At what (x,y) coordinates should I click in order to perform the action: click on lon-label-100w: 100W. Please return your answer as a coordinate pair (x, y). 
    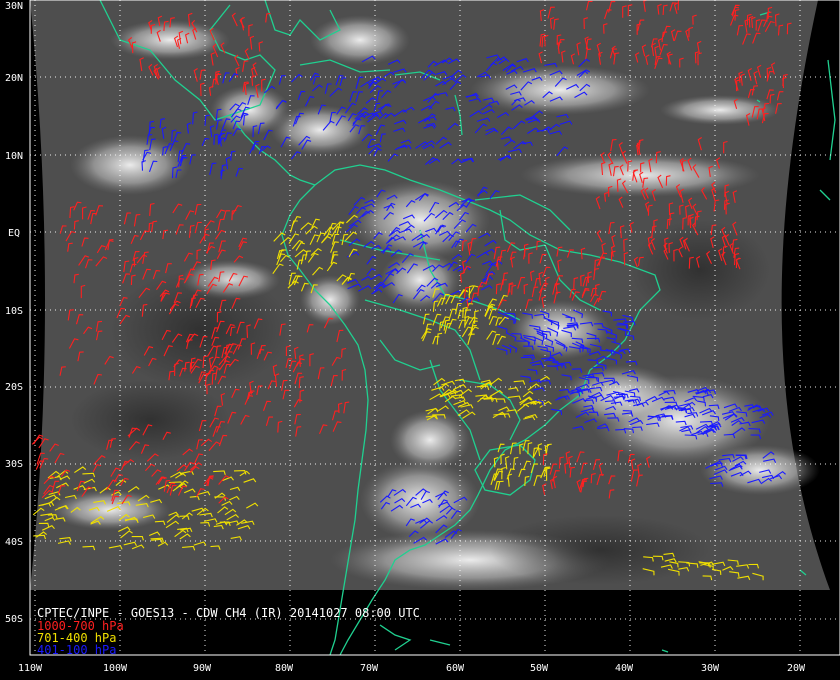
    Looking at the image, I should click on (115, 668).